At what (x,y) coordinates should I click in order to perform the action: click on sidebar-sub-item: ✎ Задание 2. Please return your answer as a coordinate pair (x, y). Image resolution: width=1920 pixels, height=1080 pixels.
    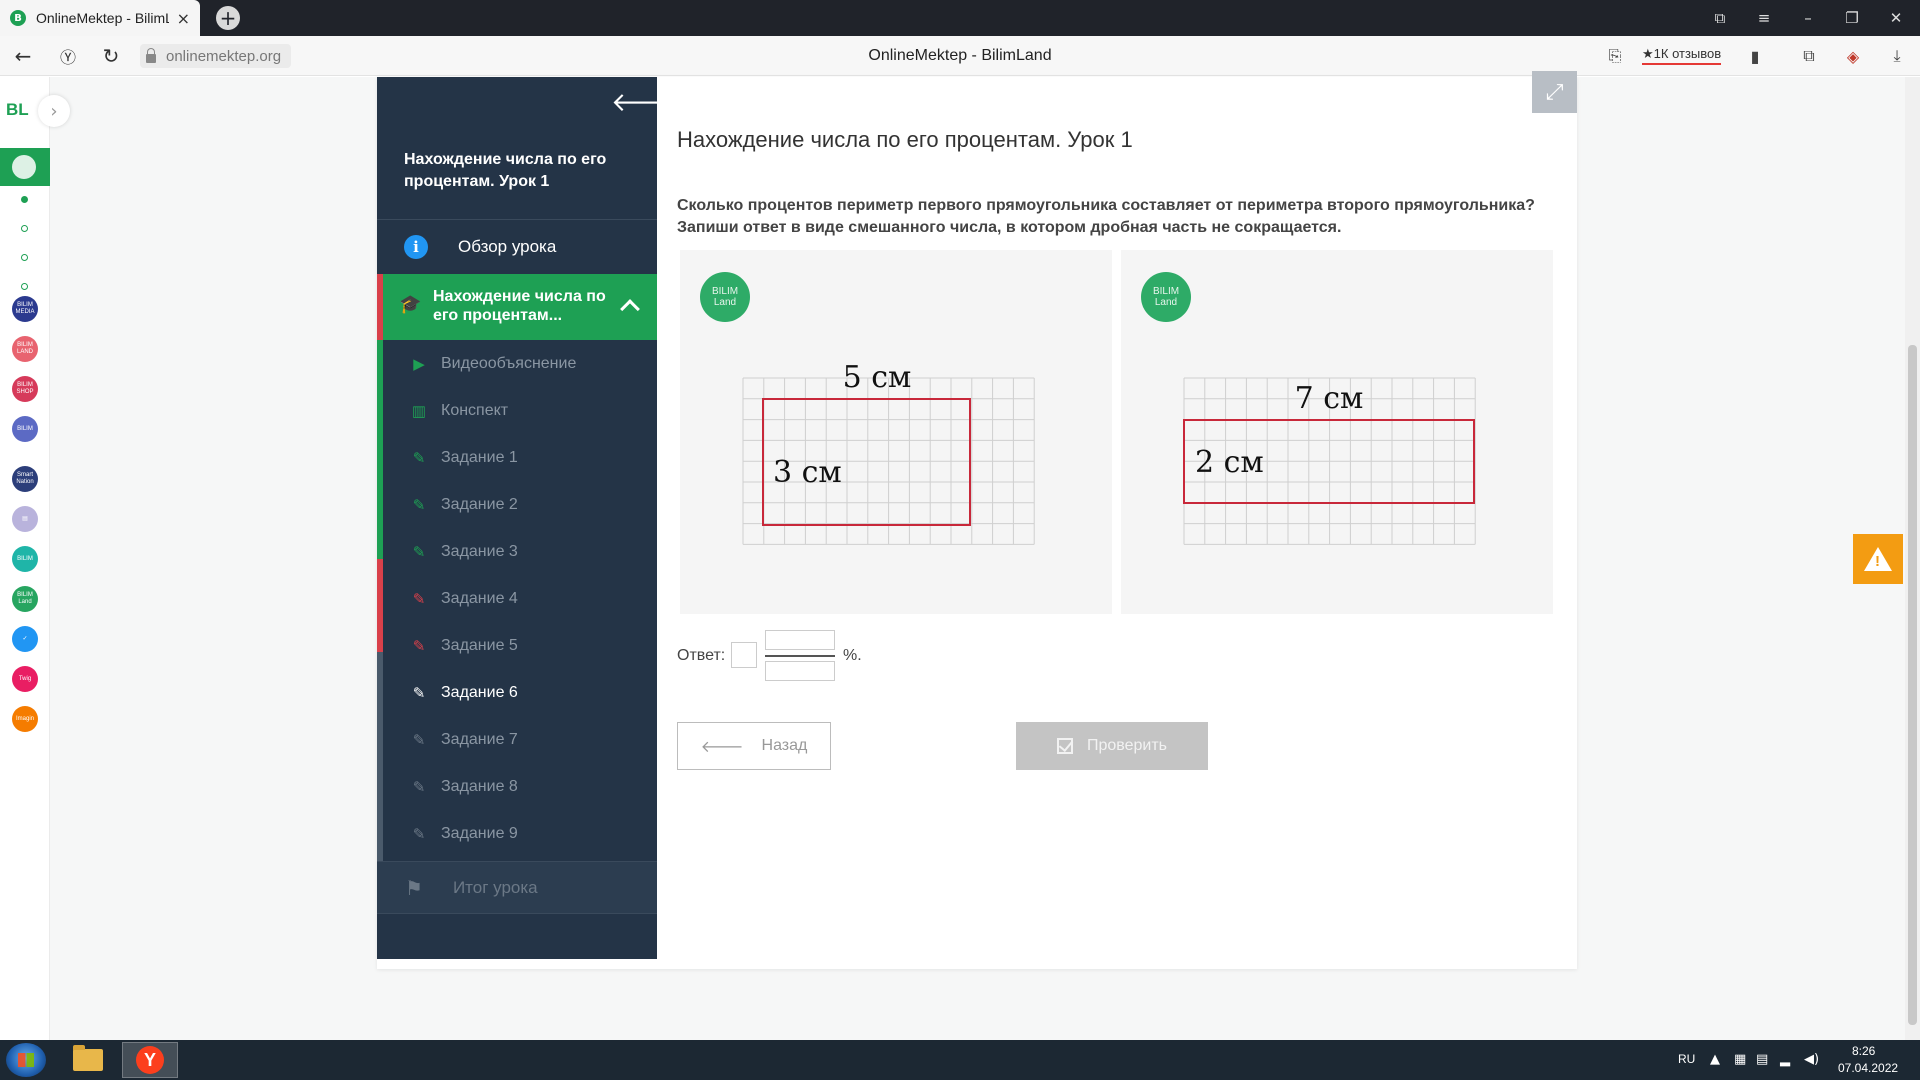
    Looking at the image, I should click on (520, 504).